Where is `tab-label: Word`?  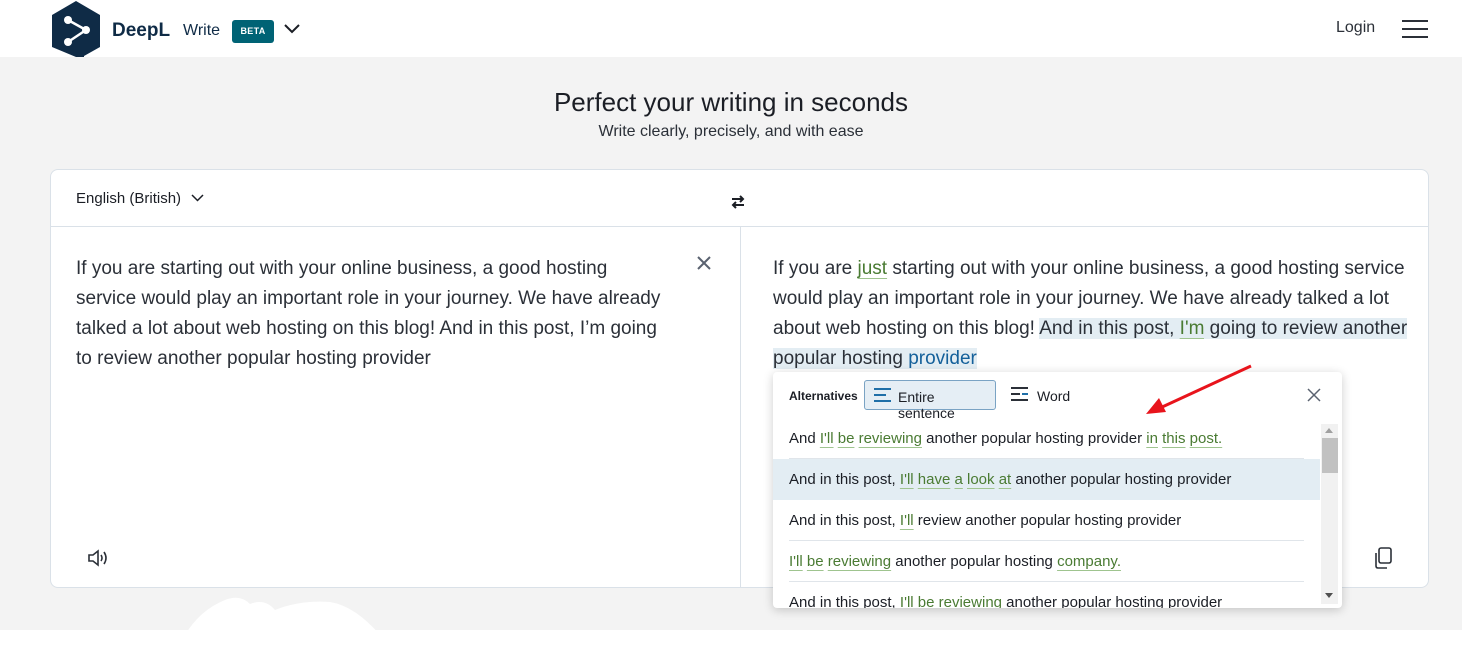
tab-label: Word is located at coordinates (1054, 396).